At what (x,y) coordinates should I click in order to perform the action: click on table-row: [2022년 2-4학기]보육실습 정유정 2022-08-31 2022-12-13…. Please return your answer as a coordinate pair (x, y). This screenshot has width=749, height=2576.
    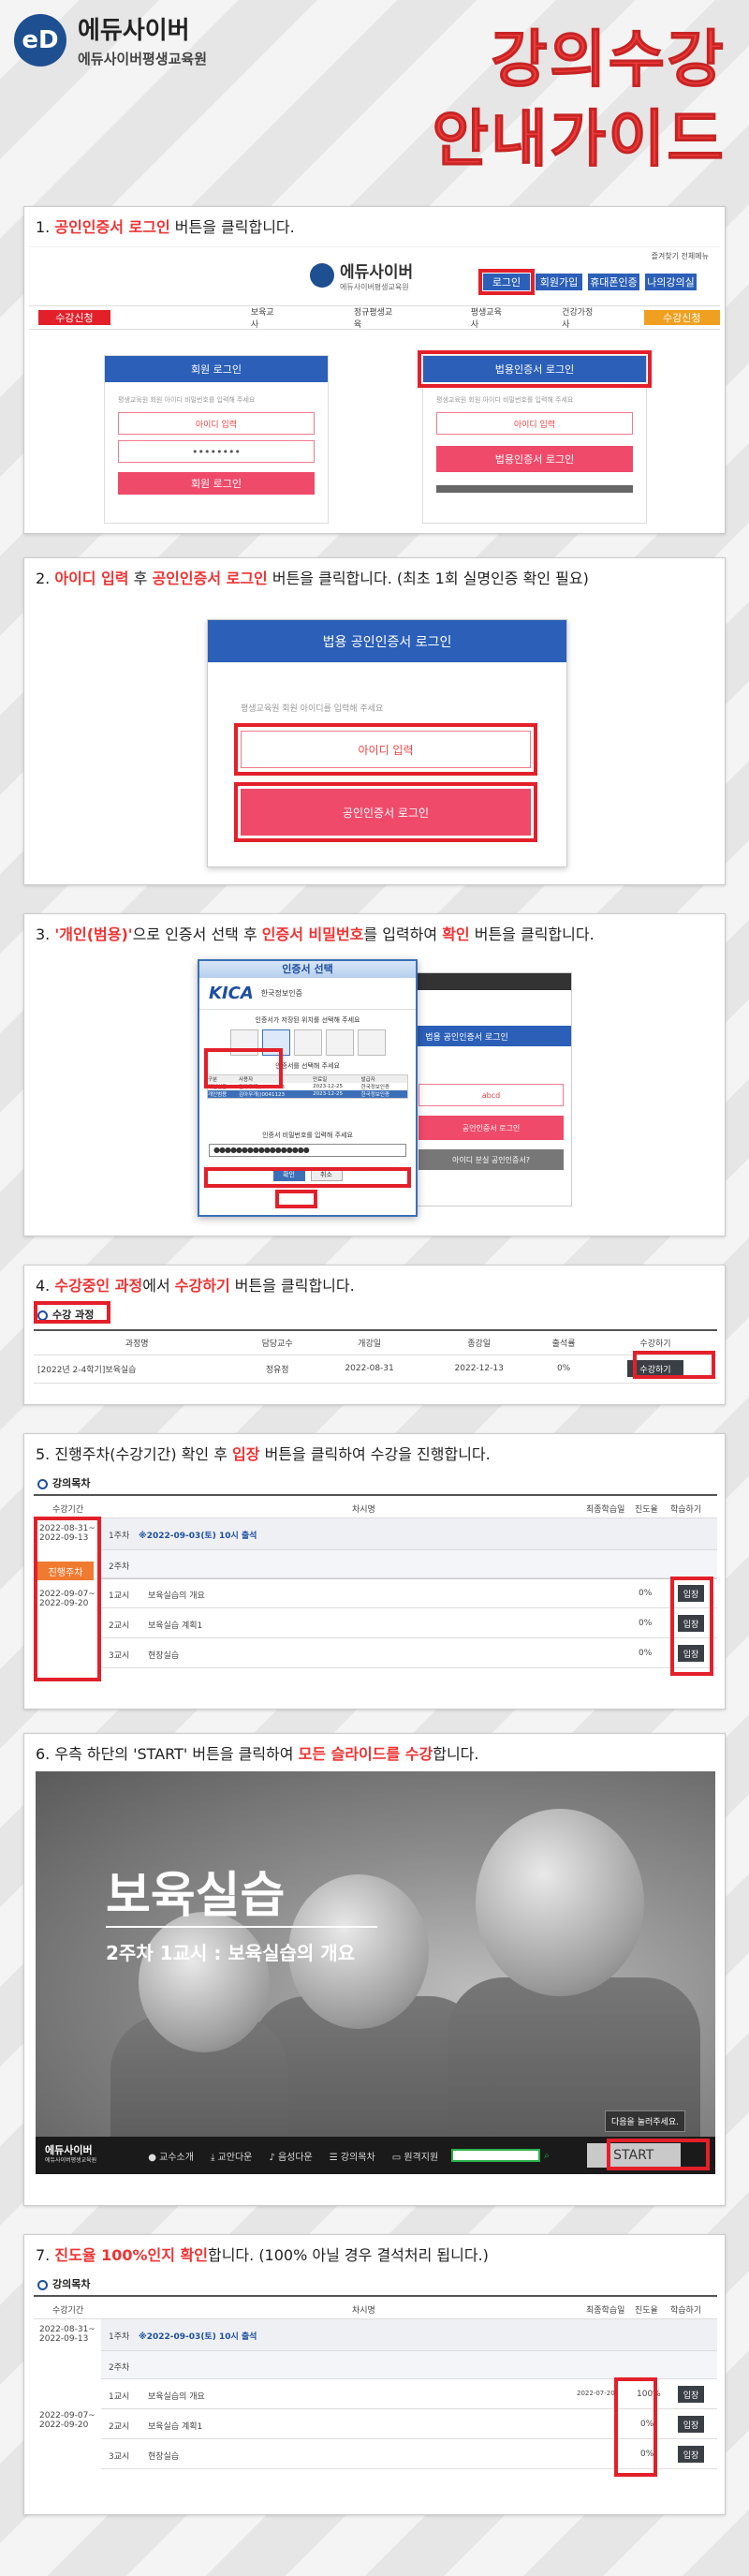
    Looking at the image, I should click on (375, 1369).